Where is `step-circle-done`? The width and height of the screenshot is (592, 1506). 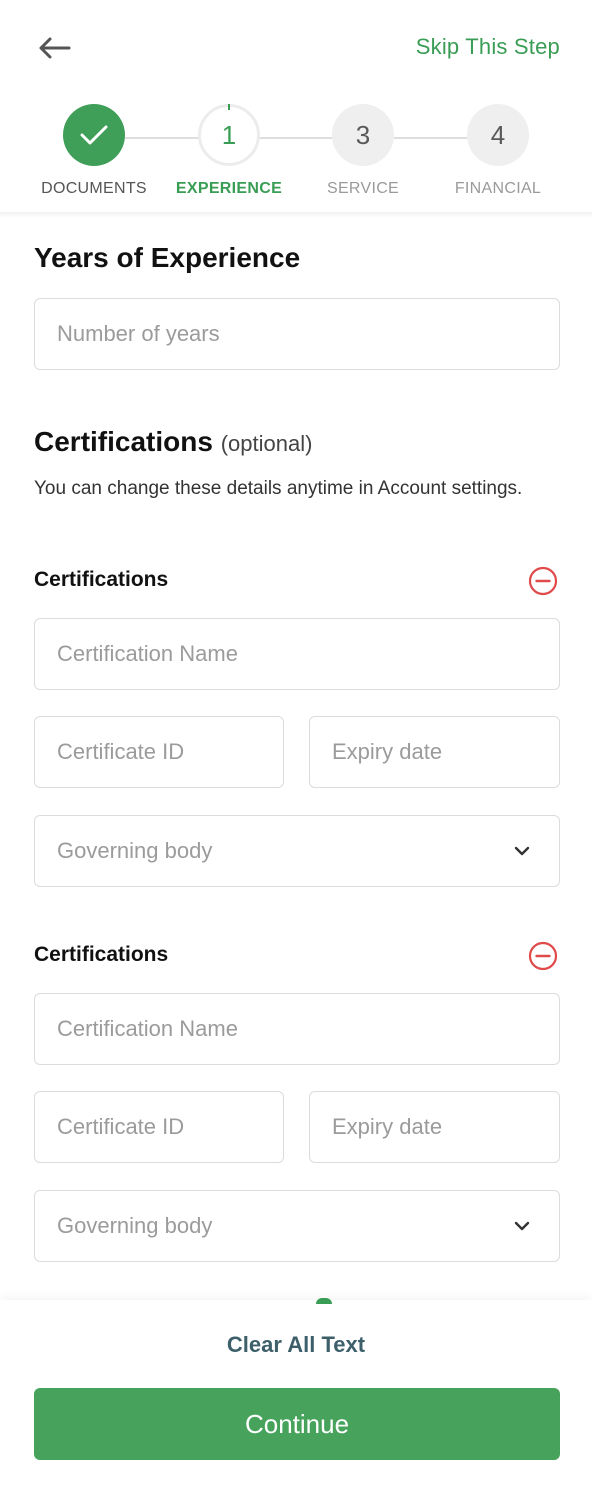
step-circle-done is located at coordinates (94, 135).